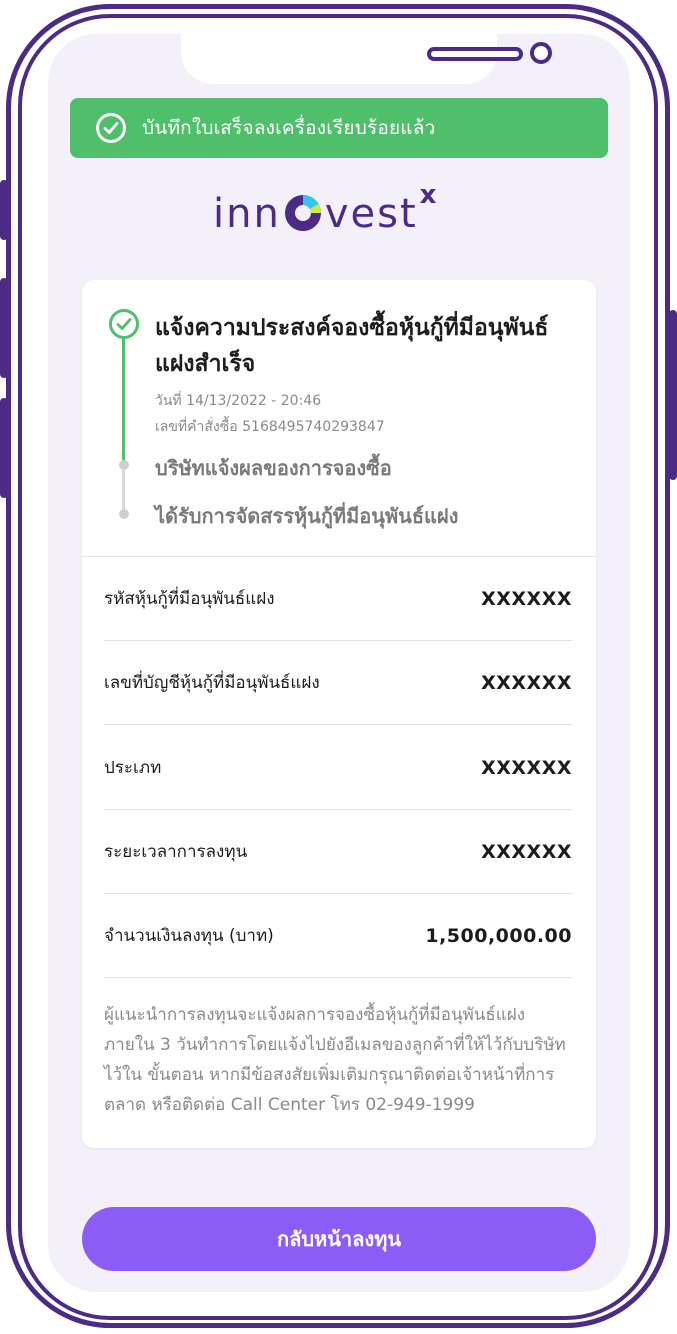 This screenshot has height=1334, width=677. Describe the element at coordinates (371, 214) in the screenshot. I see `logo-text-suffix: vest` at that location.